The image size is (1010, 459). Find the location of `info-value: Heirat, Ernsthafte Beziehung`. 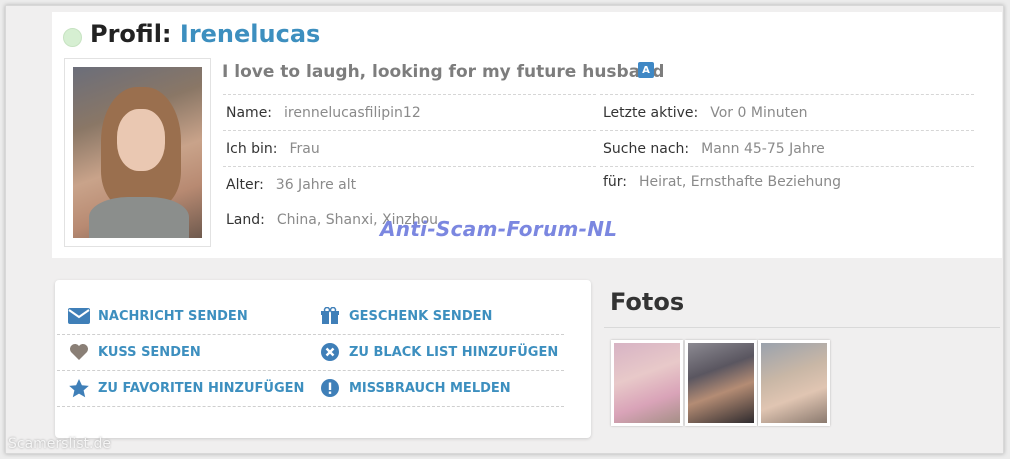

info-value: Heirat, Ernsthafte Beziehung is located at coordinates (740, 182).